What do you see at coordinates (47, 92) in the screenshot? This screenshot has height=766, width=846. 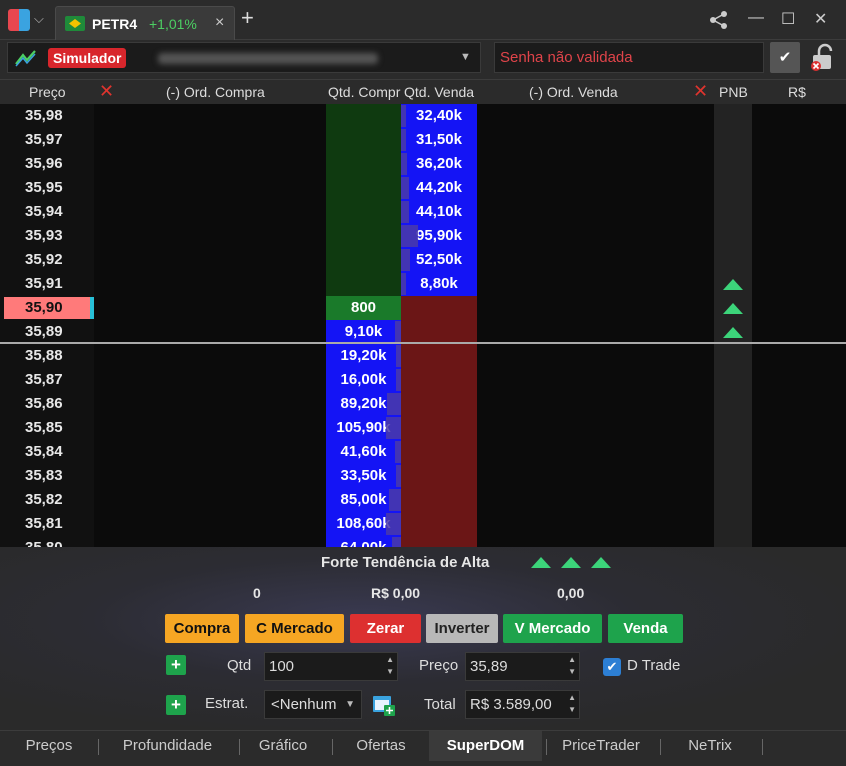 I see `header-price: Preço` at bounding box center [47, 92].